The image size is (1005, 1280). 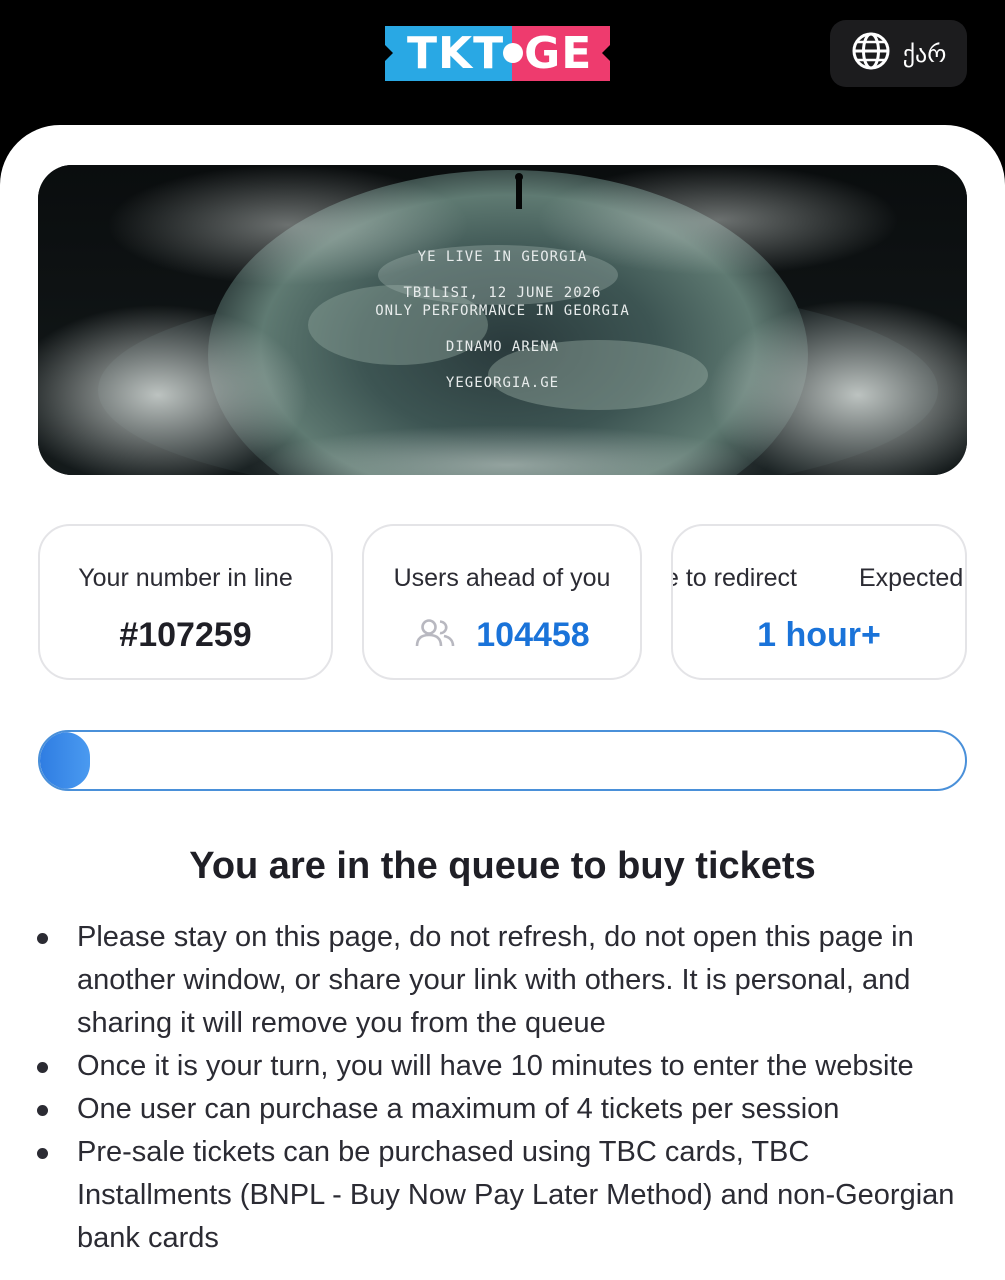 What do you see at coordinates (185, 602) in the screenshot?
I see `stat-number-in-line: Your number in line #107259` at bounding box center [185, 602].